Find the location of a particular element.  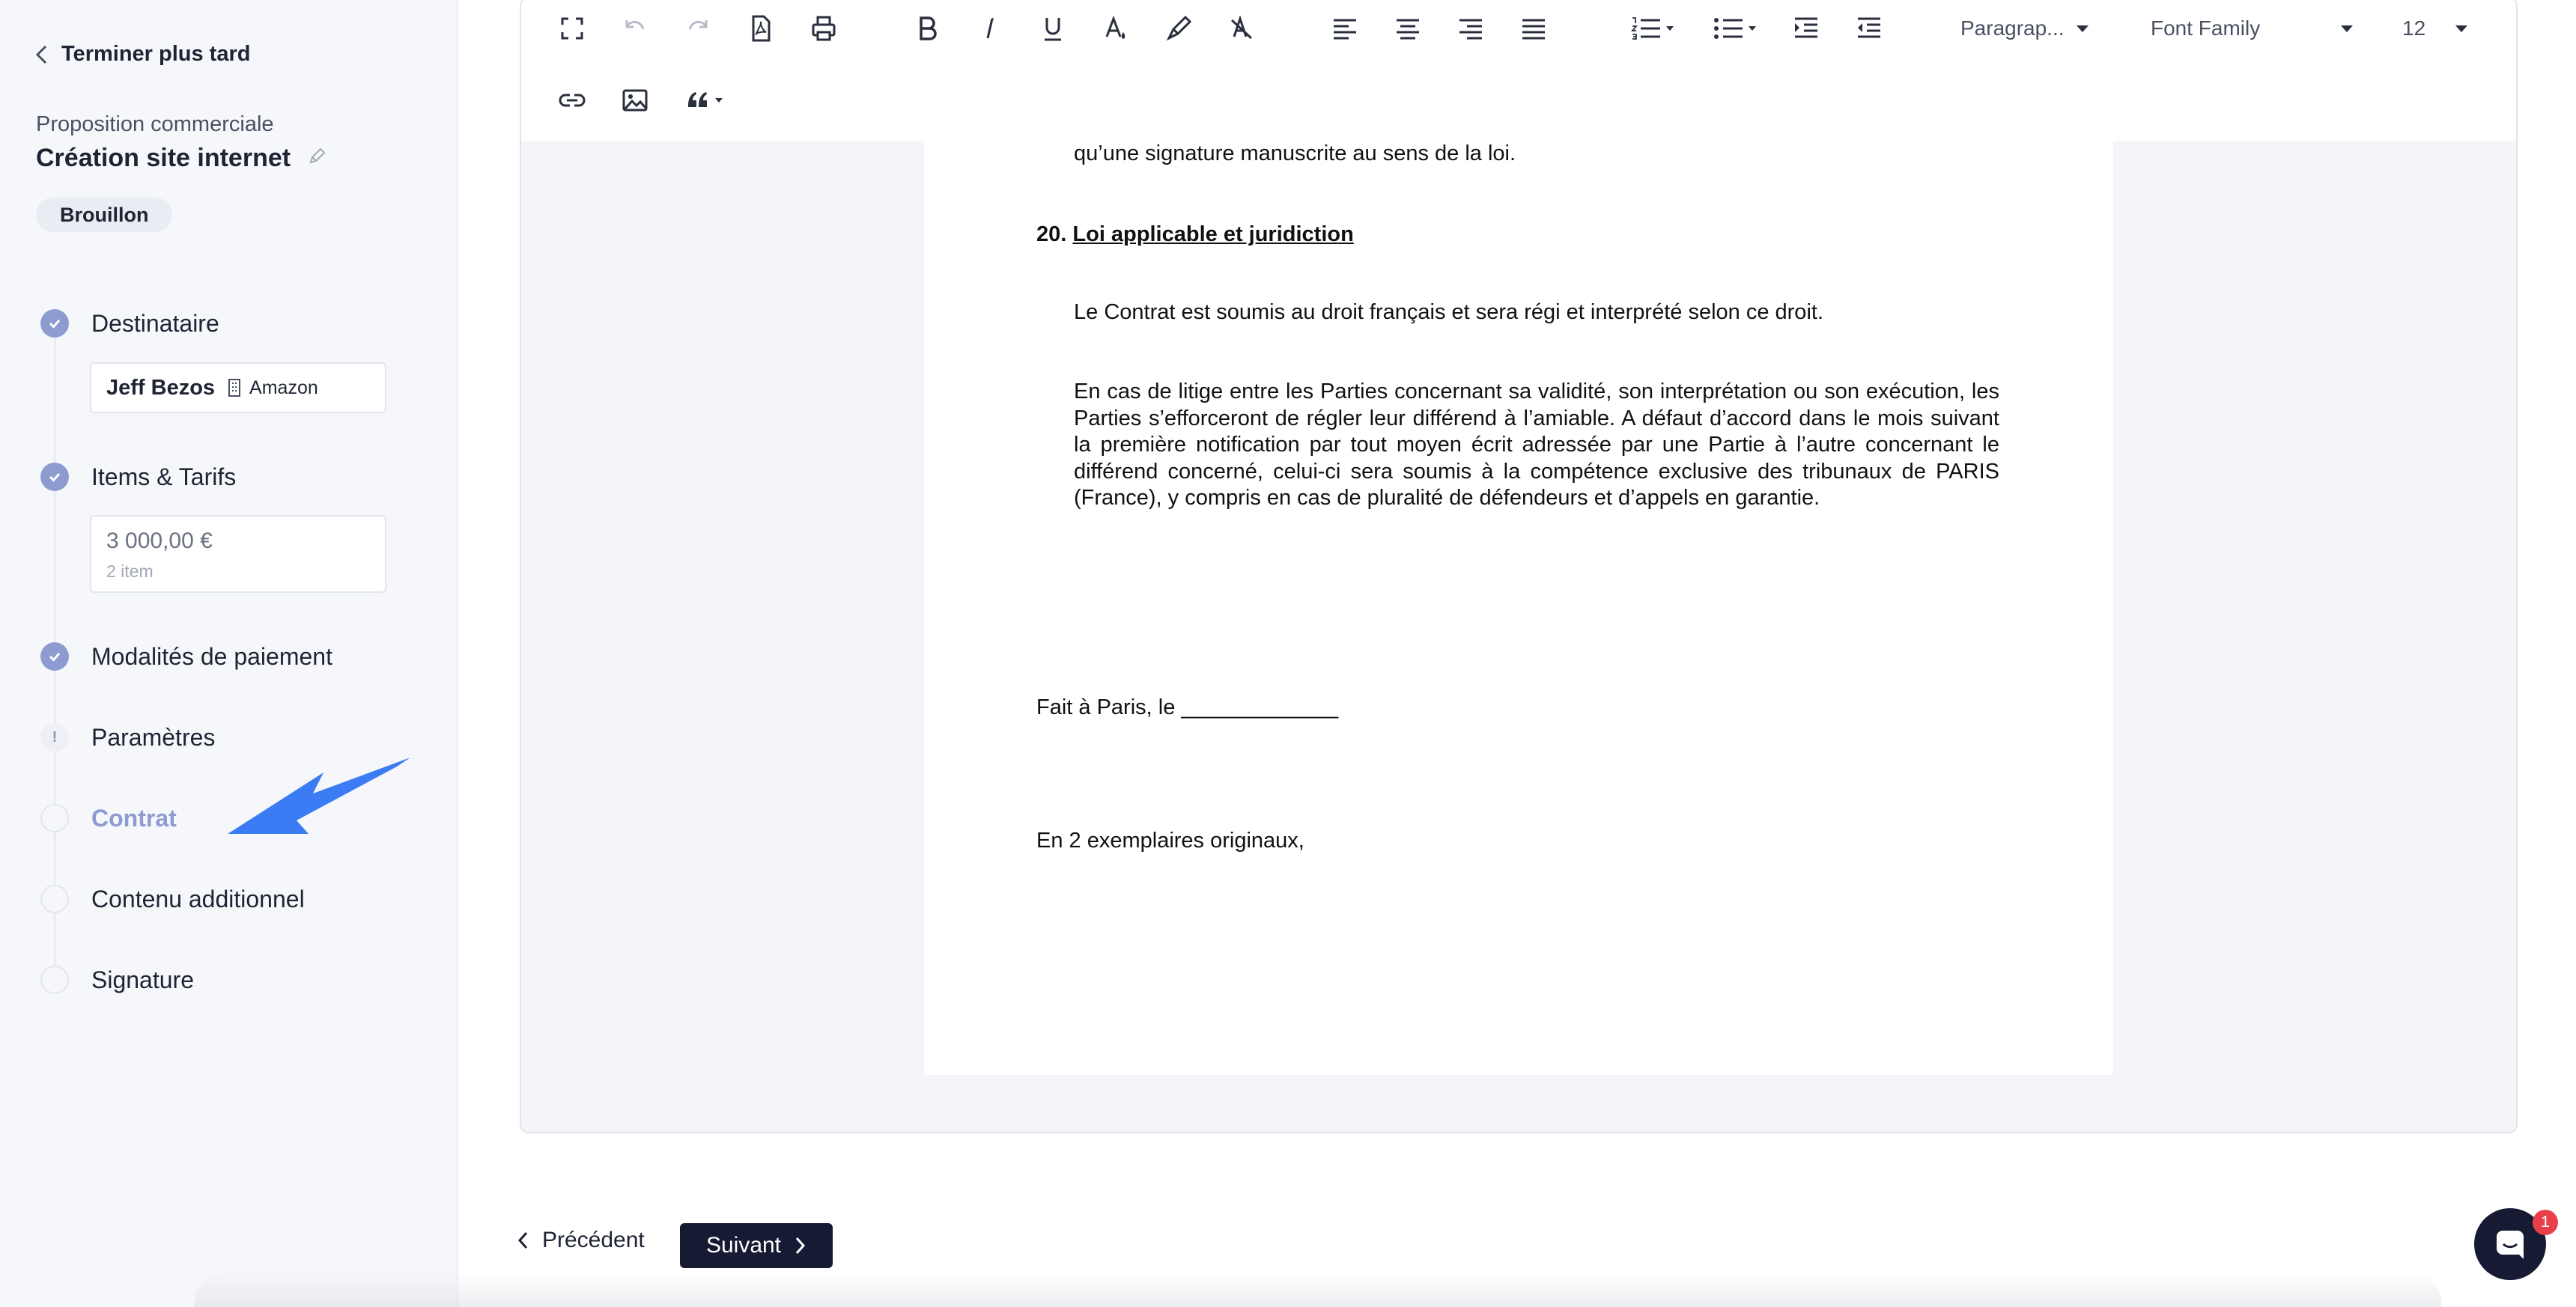

step-label: Destinataire is located at coordinates (155, 323).